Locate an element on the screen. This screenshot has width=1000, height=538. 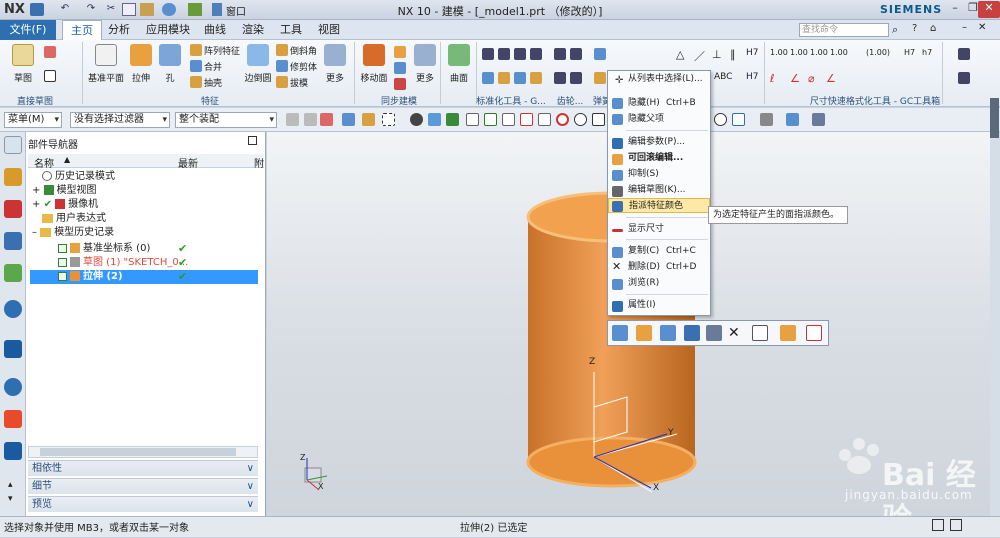
datum-plane-button: 基准平面 is located at coordinates (106, 64).